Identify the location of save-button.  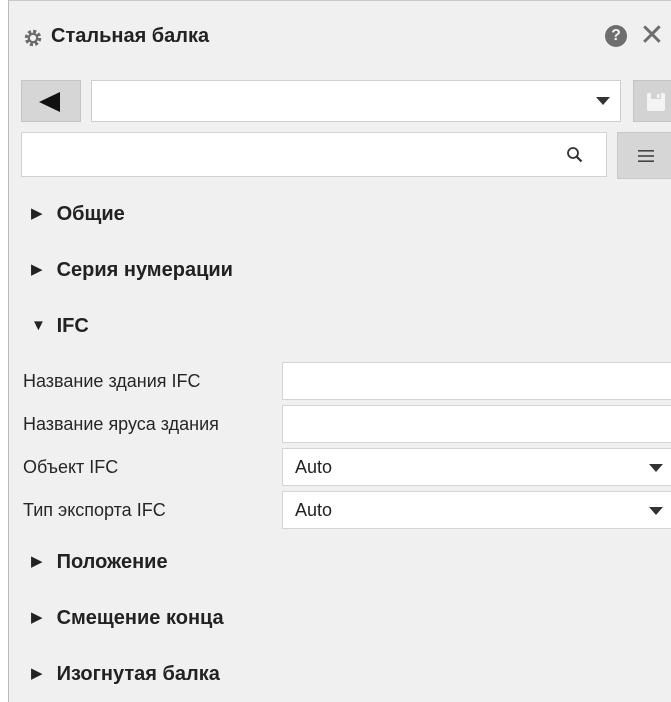
(652, 101).